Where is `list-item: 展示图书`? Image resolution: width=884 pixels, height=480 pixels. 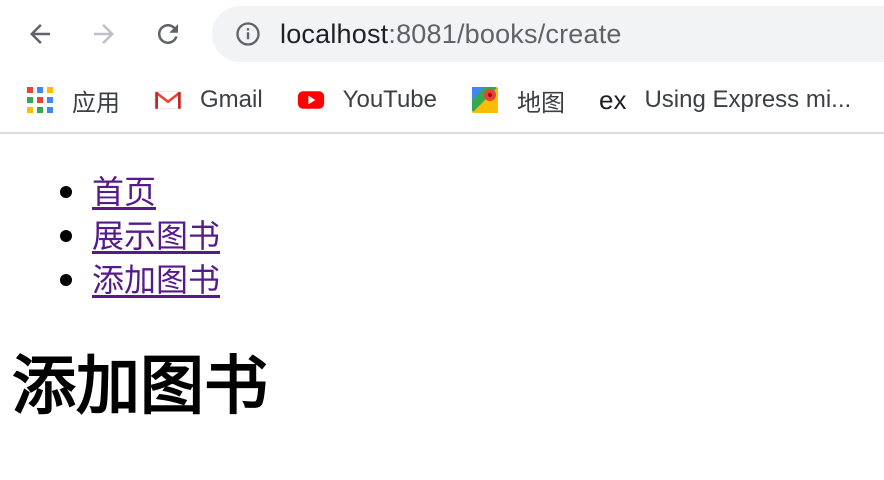
list-item: 展示图书 is located at coordinates (140, 236).